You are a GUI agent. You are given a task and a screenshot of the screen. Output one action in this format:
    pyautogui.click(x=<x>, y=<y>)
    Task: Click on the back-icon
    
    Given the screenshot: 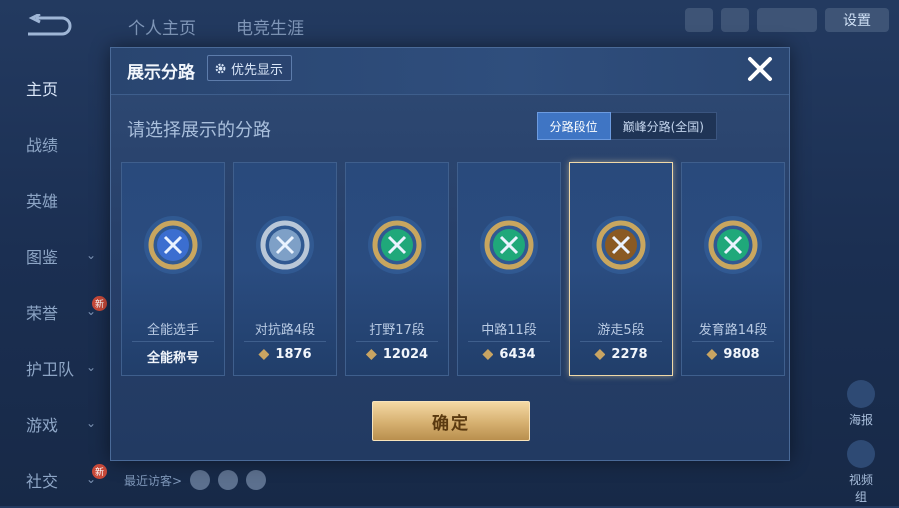 What is the action you would take?
    pyautogui.click(x=47, y=27)
    